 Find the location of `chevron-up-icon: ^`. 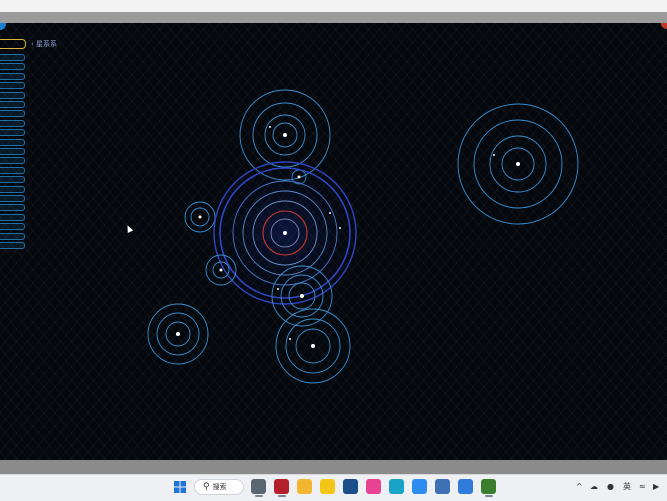

chevron-up-icon: ^ is located at coordinates (579, 487).